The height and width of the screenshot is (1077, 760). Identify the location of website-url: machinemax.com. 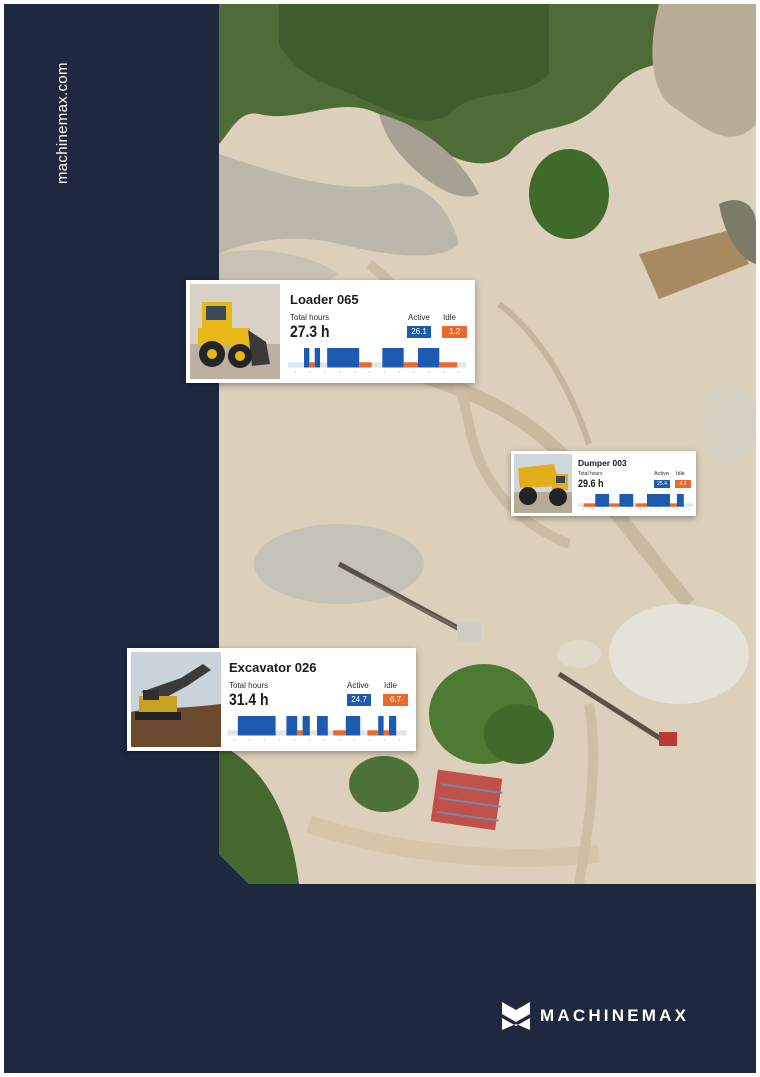
(62, 123).